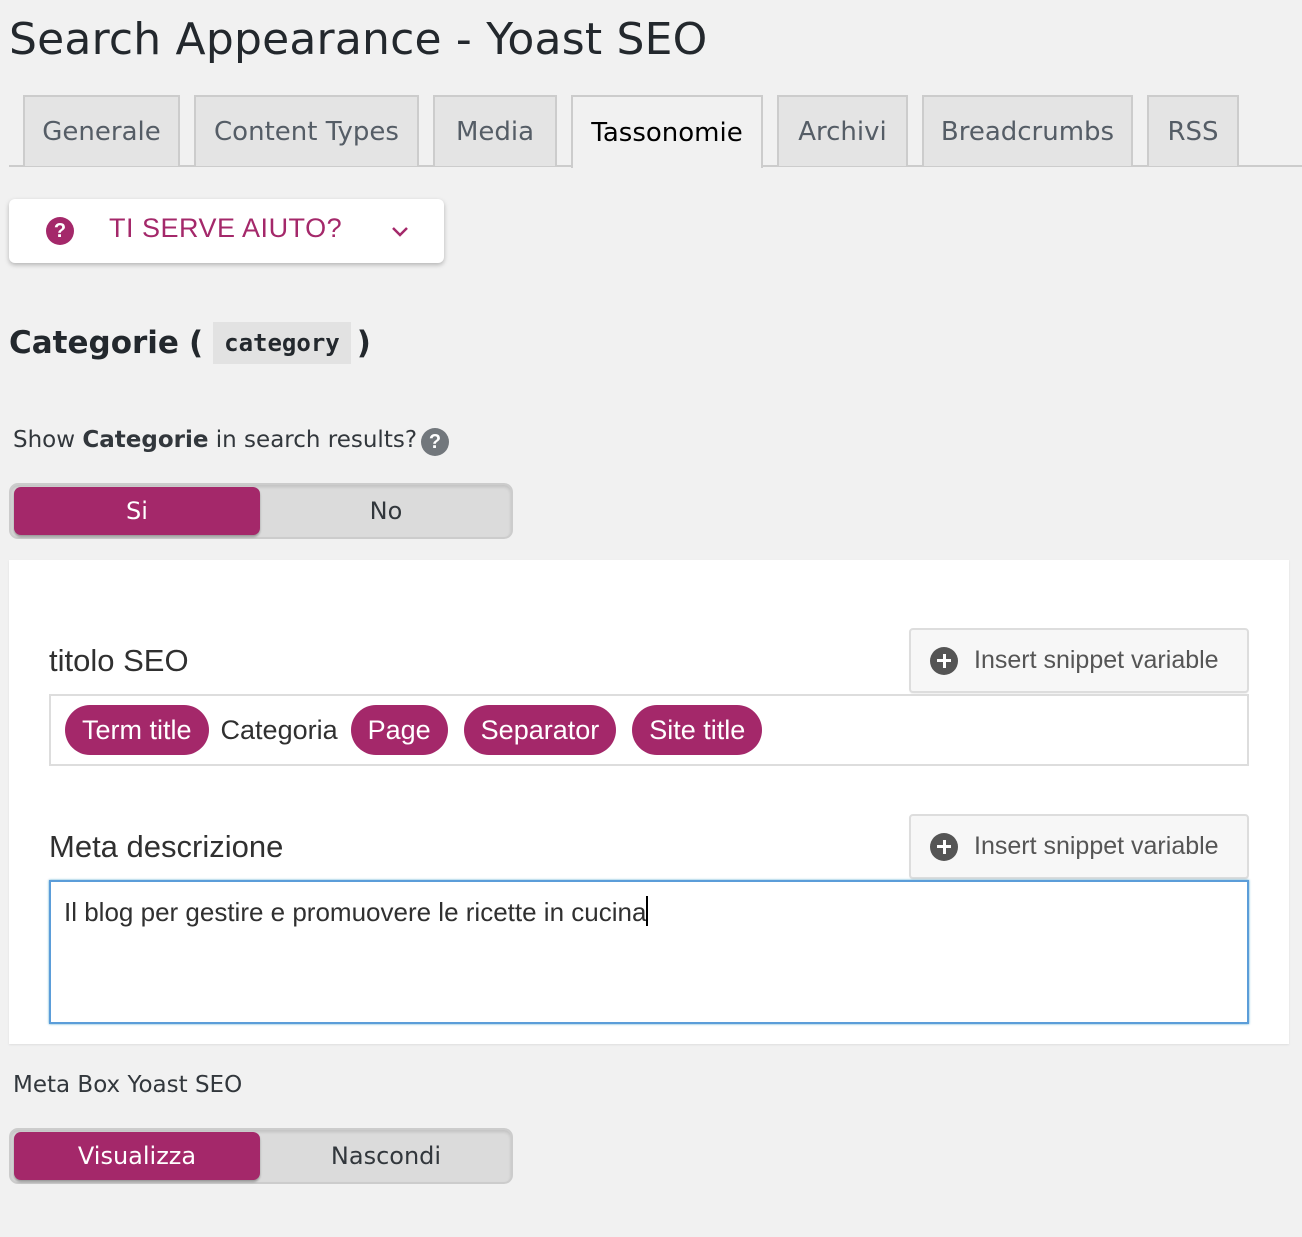  I want to click on seo-title-label: titolo SEO, so click(119, 660).